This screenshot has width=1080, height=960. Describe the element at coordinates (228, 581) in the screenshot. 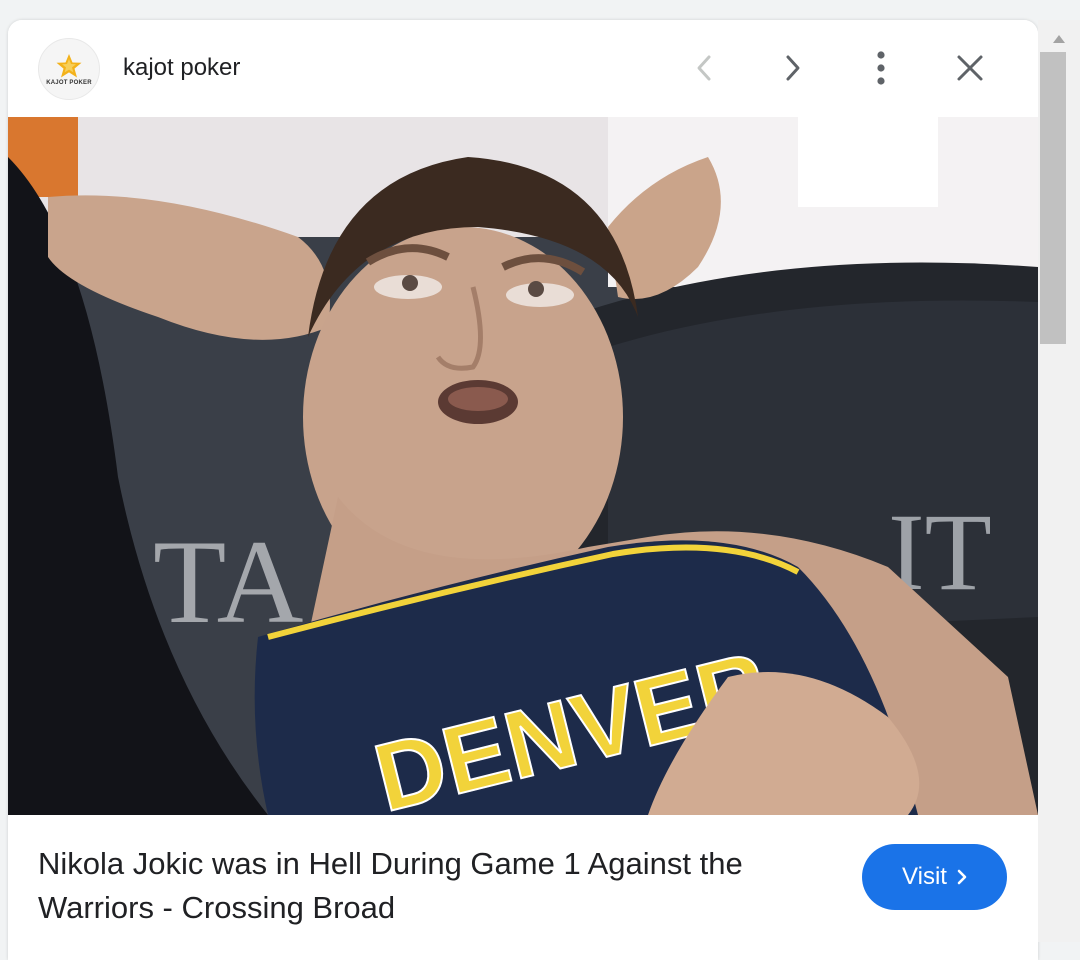

I see `background-text-left: TA` at that location.